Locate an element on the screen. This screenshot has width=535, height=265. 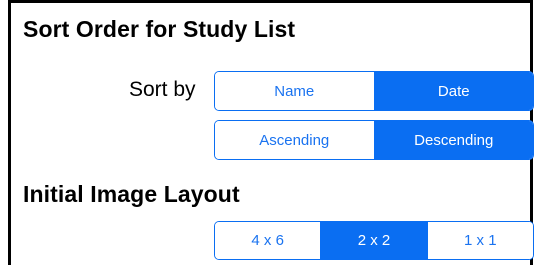
layout-4x6-option: 4 x 6 is located at coordinates (268, 240).